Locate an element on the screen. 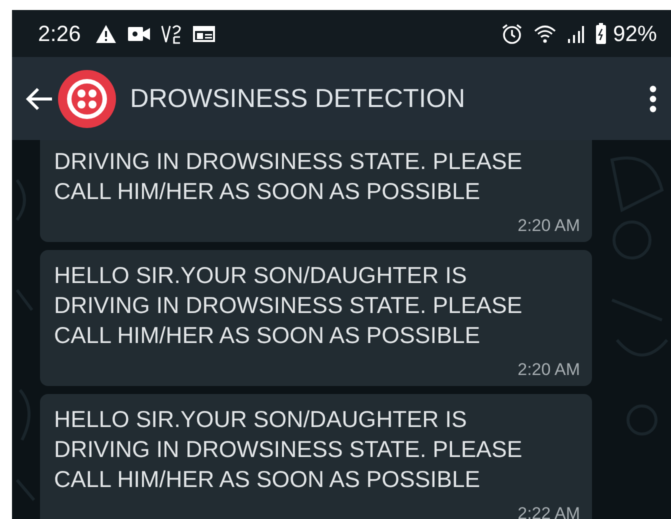 The image size is (671, 519). more-options-icon is located at coordinates (653, 98).